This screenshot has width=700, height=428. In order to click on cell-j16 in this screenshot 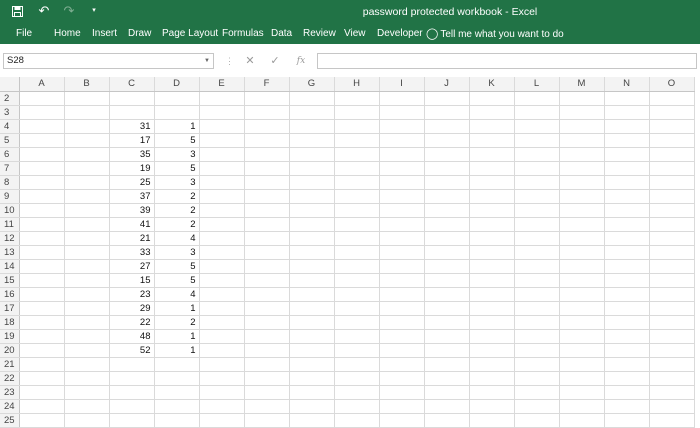, I will do `click(447, 294)`.